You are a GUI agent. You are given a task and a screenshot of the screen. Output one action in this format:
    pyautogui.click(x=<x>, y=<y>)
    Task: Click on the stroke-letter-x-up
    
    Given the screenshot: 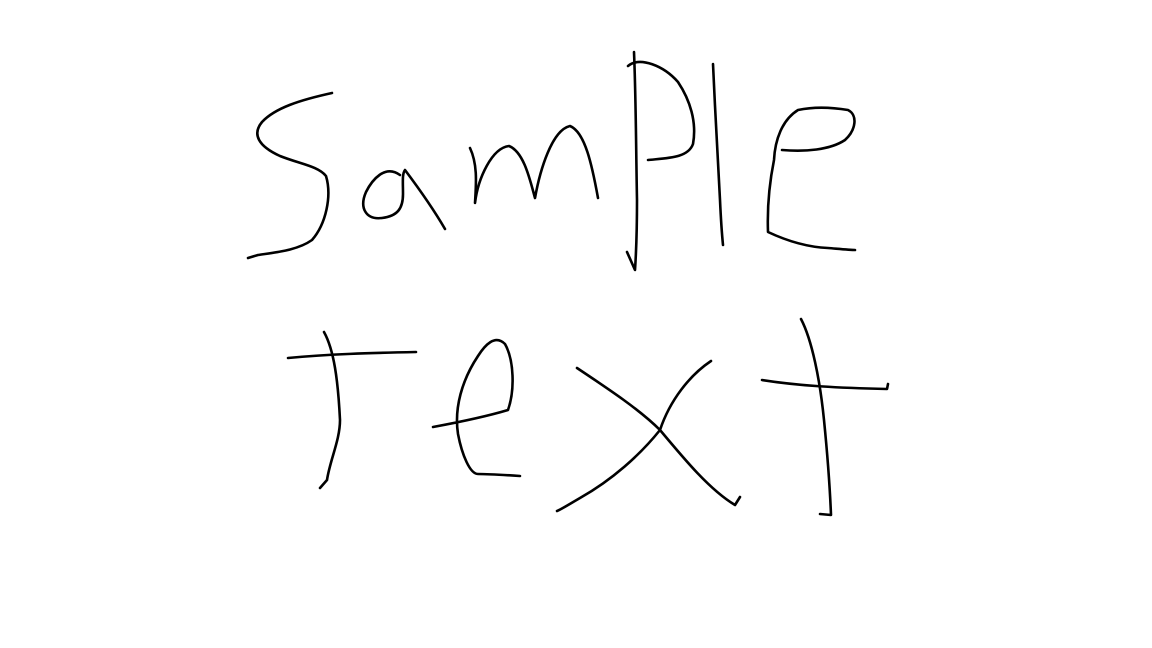 What is the action you would take?
    pyautogui.click(x=634, y=436)
    